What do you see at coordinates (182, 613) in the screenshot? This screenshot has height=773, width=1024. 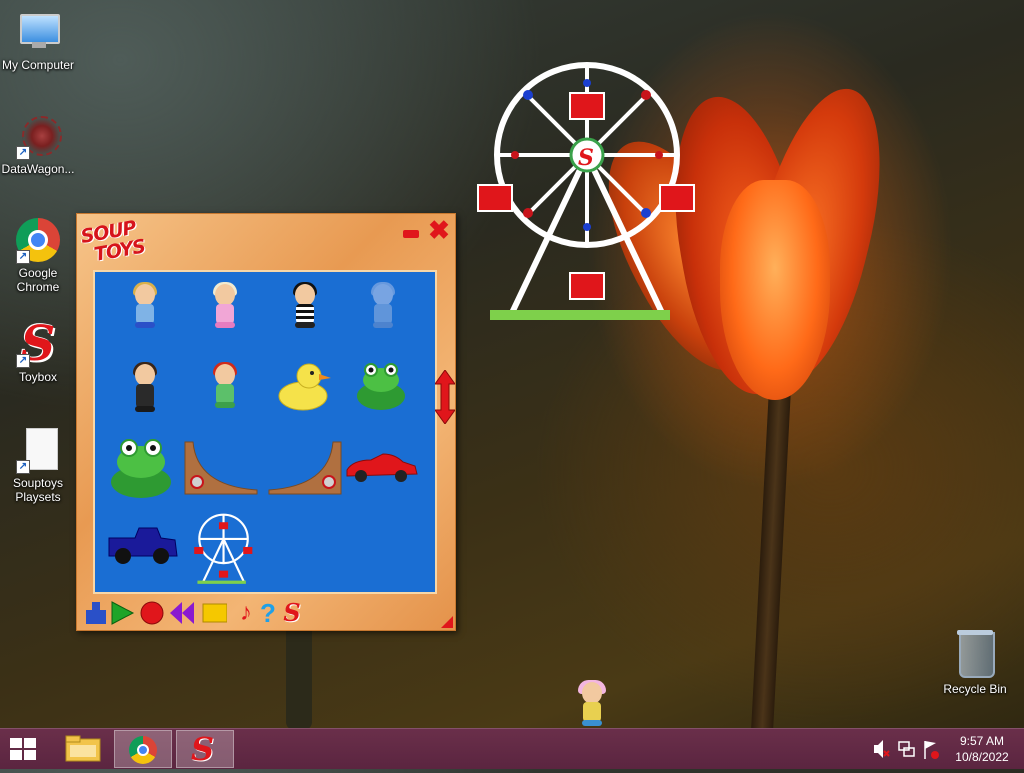 I see `rewind-icon` at bounding box center [182, 613].